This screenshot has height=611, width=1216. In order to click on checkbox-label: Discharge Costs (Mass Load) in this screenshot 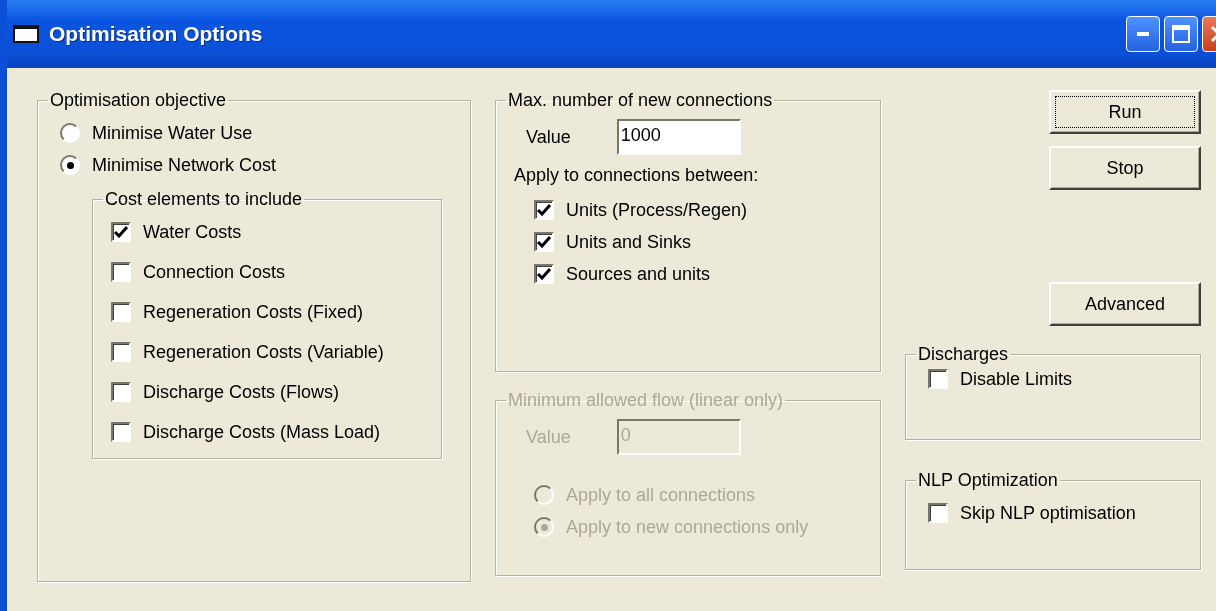, I will do `click(262, 432)`.